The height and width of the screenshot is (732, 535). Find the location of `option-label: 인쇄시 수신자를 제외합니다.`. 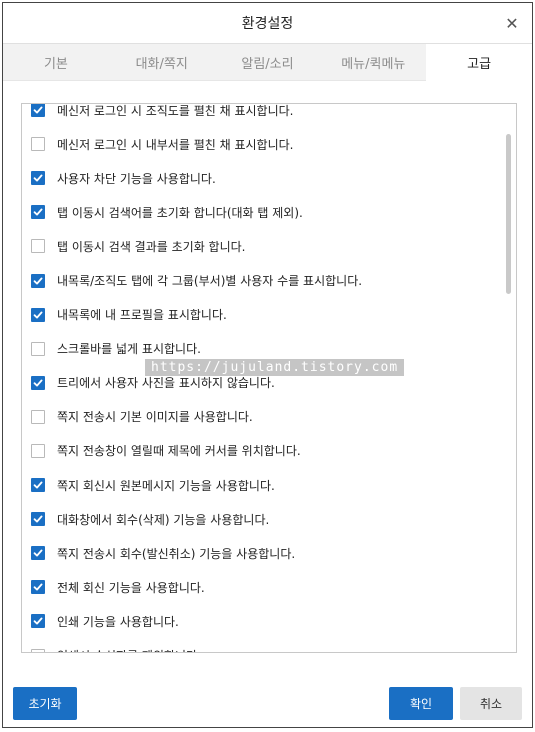

option-label: 인쇄시 수신자를 제외합니다. is located at coordinates (129, 649).